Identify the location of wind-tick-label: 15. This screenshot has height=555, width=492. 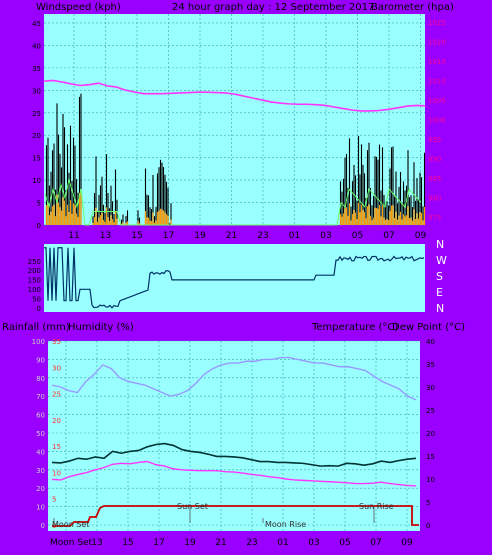
(36, 159).